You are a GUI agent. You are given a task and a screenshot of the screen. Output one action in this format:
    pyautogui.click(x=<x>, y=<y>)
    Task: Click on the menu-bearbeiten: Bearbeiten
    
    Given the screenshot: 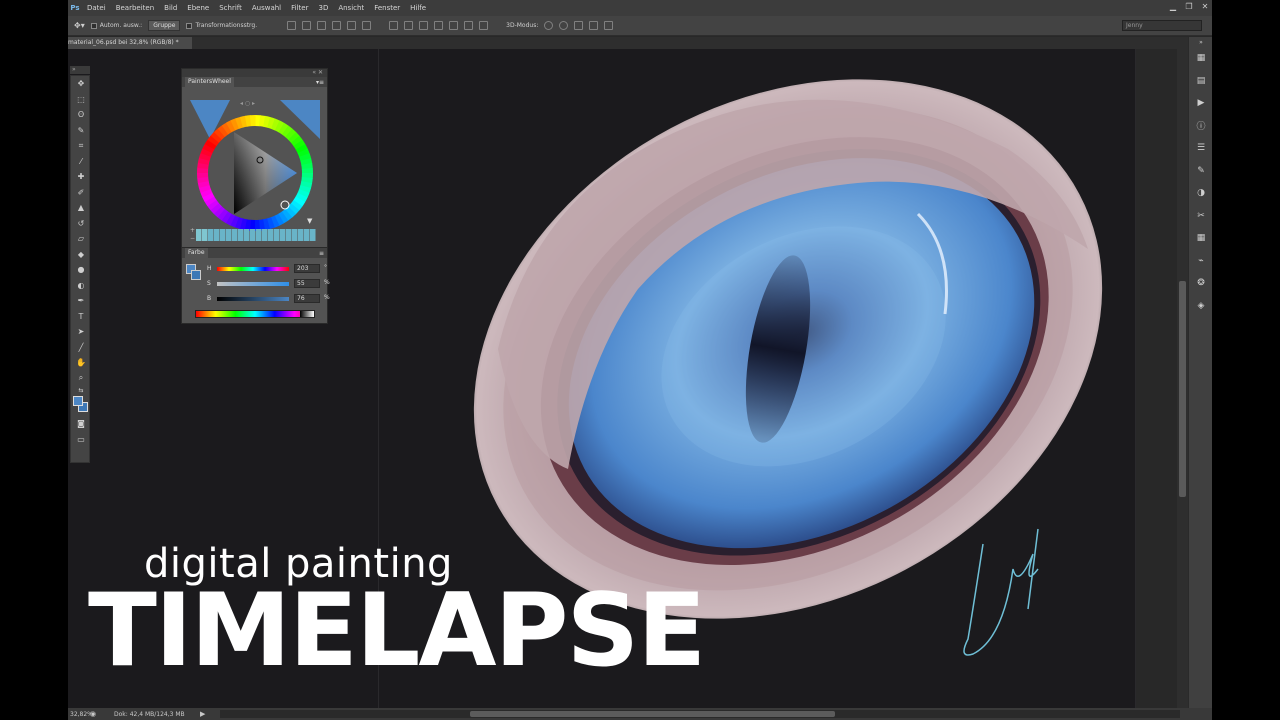 What is the action you would take?
    pyautogui.click(x=135, y=8)
    